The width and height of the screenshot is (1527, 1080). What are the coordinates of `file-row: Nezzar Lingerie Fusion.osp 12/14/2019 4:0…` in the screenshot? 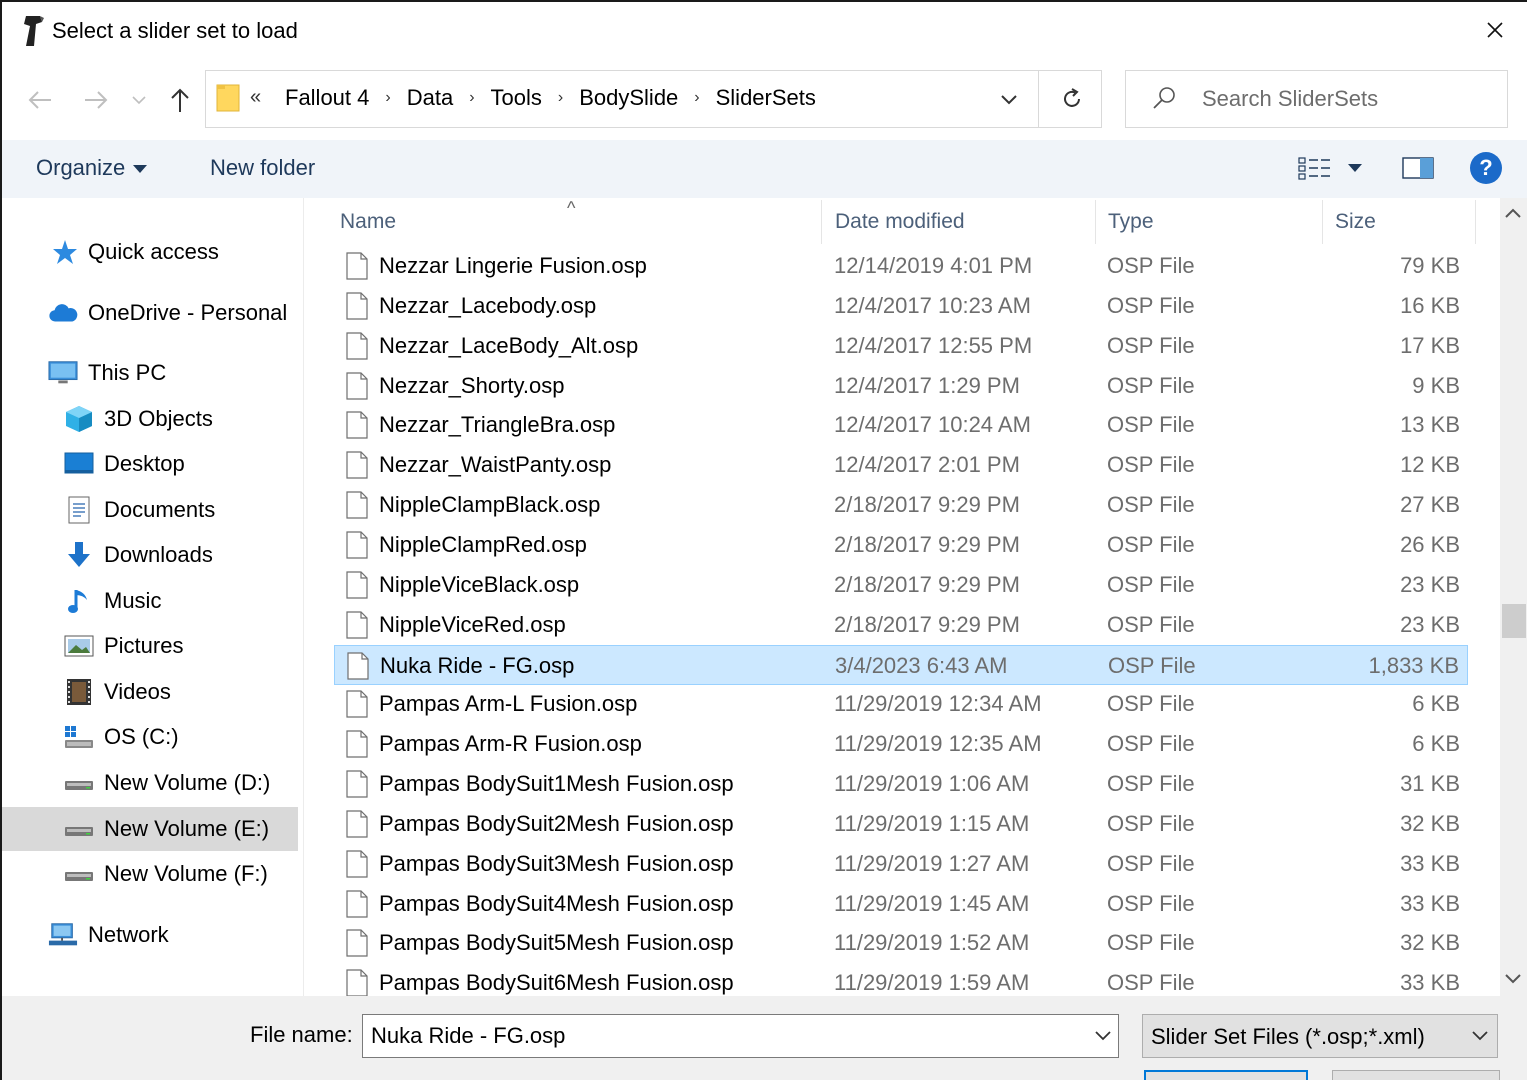 It's located at (901, 266).